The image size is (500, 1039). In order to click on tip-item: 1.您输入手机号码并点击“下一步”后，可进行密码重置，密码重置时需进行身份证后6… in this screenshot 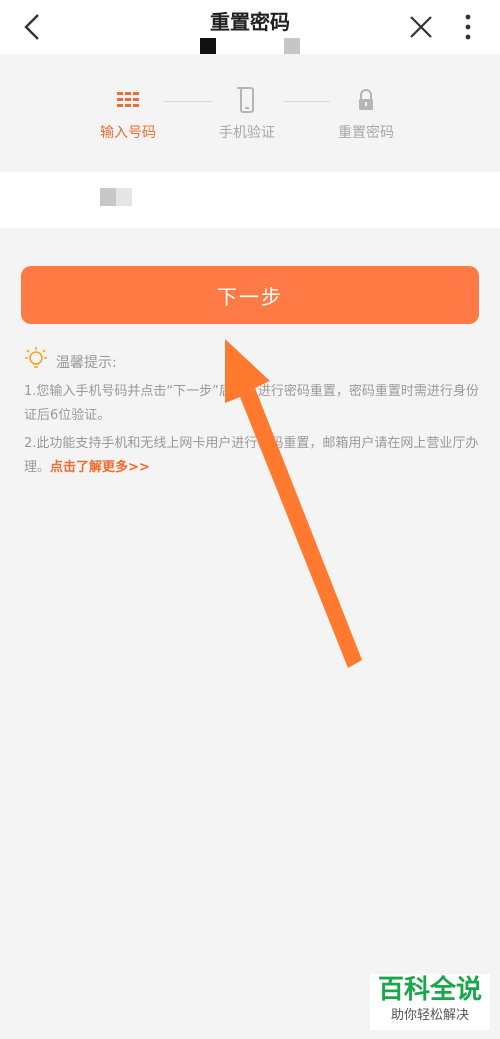, I will do `click(251, 403)`.